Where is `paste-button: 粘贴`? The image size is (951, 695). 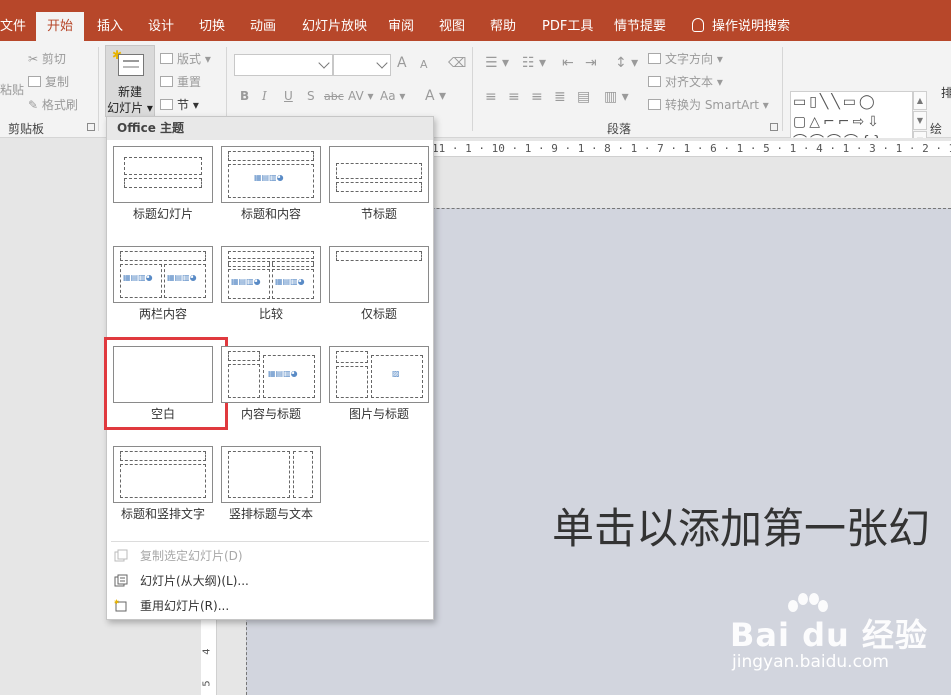 paste-button: 粘贴 is located at coordinates (12, 89).